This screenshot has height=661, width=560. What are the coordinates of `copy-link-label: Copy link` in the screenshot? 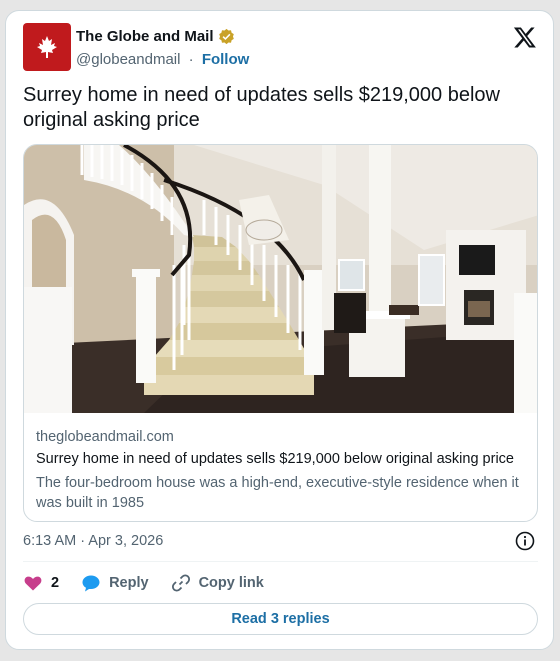 It's located at (231, 583).